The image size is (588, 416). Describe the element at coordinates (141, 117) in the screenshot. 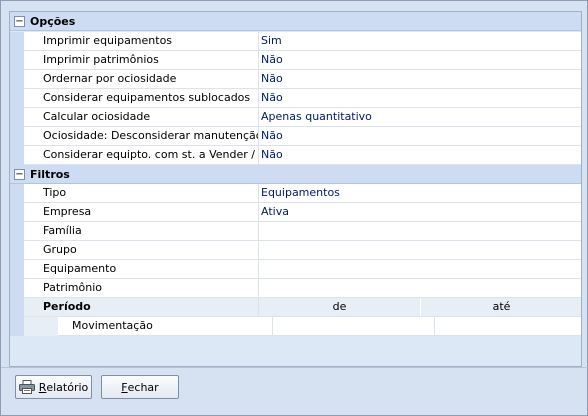

I see `property-label: Calcular ociosidade` at that location.